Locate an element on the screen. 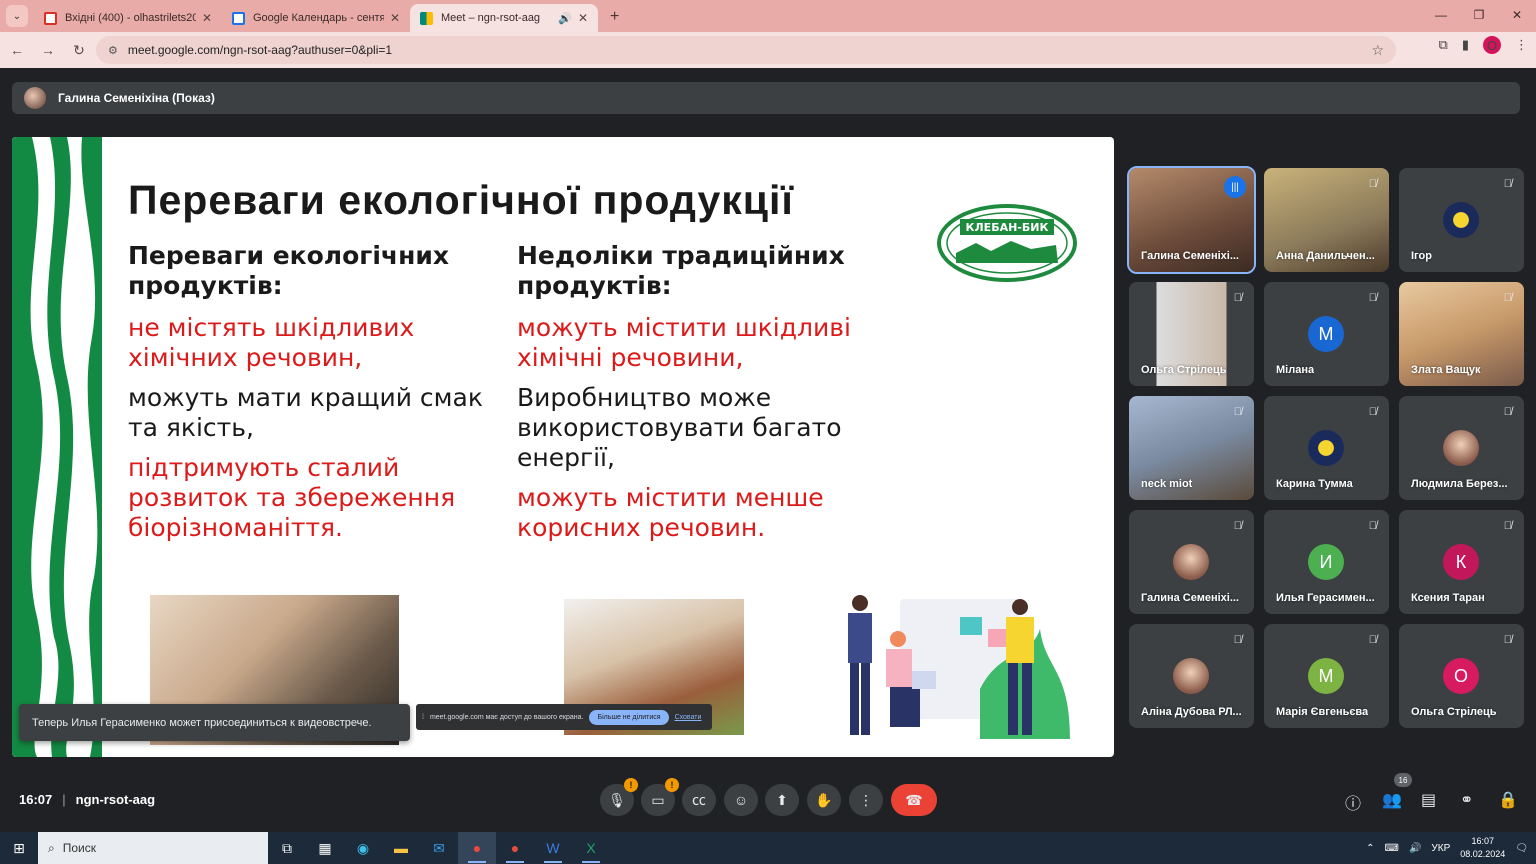  participant-photo-avatar is located at coordinates (1191, 676).